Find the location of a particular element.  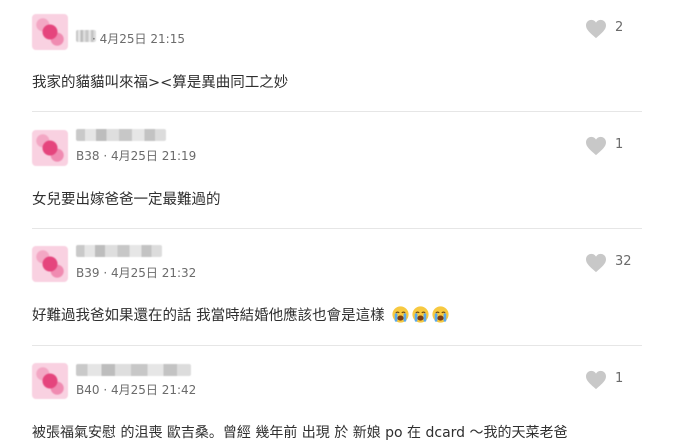

comment-meta: B40 · 4月25日 21:42 is located at coordinates (136, 389).